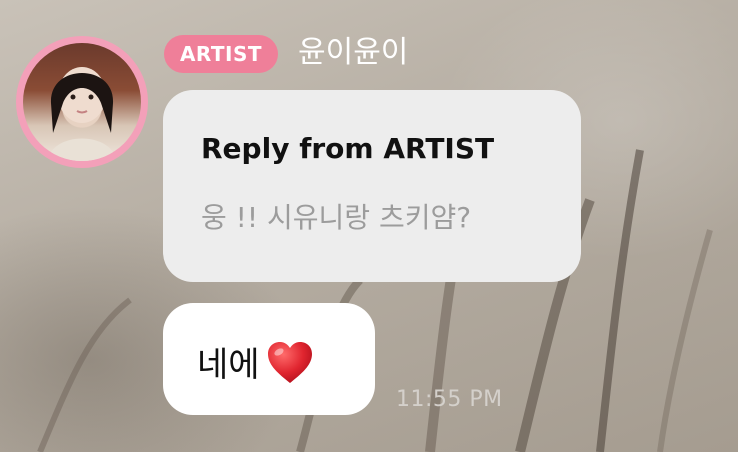  I want to click on message-content: 네에, so click(255, 363).